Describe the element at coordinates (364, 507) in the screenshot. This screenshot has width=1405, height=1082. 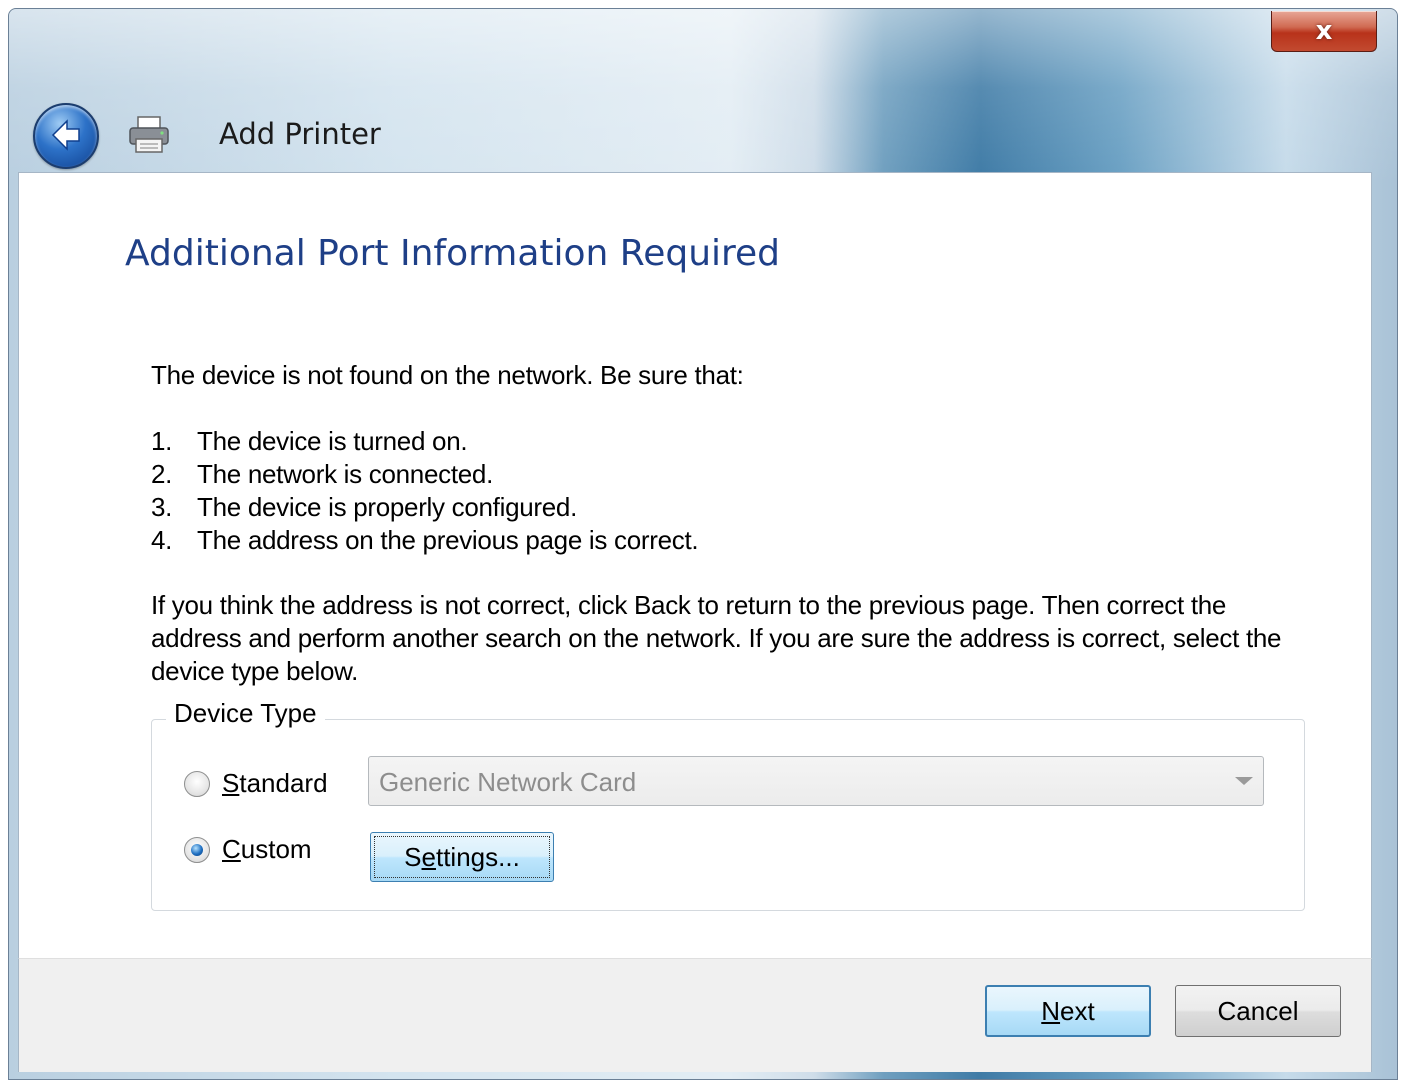
I see `list-item: 3. The device is properly configured.` at that location.